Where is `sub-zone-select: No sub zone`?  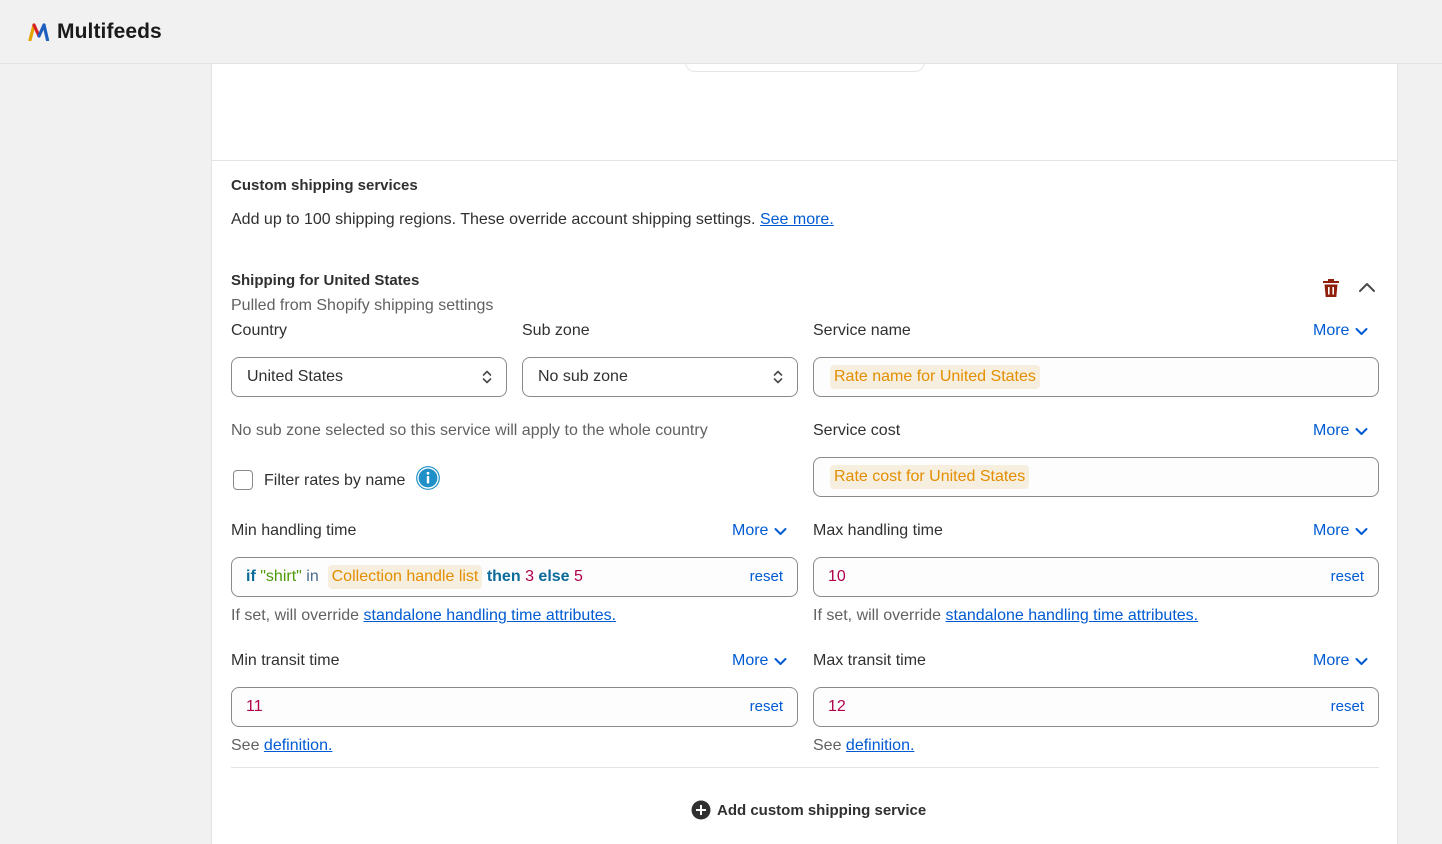
sub-zone-select: No sub zone is located at coordinates (660, 377).